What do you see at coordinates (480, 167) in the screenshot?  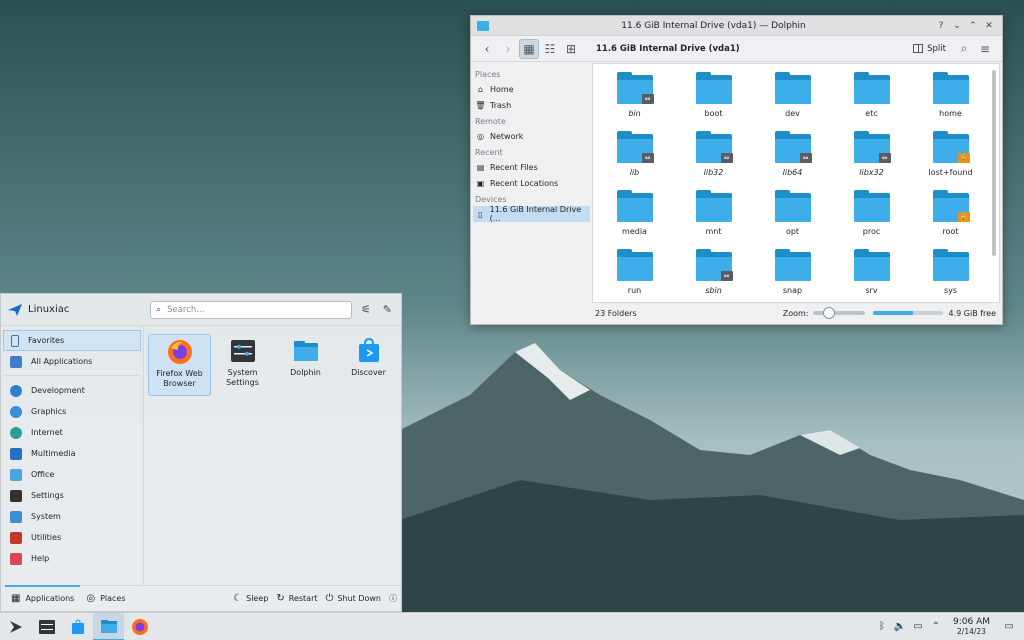 I see `recent-files-icon: ▤` at bounding box center [480, 167].